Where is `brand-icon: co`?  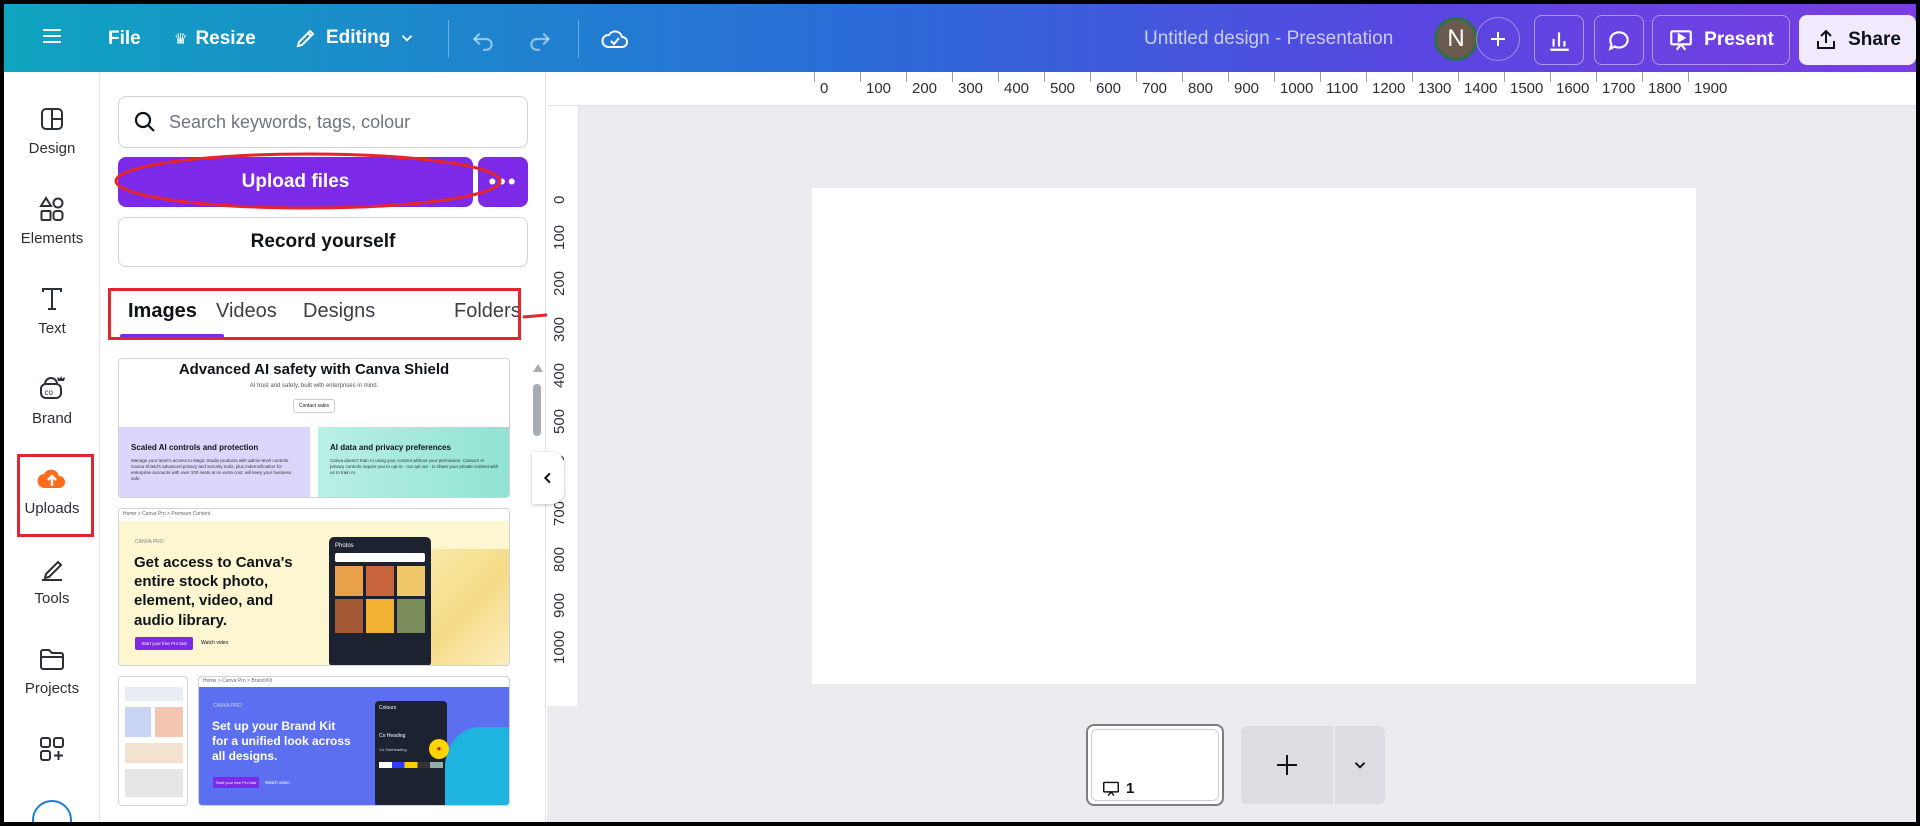
brand-icon: co is located at coordinates (52, 387).